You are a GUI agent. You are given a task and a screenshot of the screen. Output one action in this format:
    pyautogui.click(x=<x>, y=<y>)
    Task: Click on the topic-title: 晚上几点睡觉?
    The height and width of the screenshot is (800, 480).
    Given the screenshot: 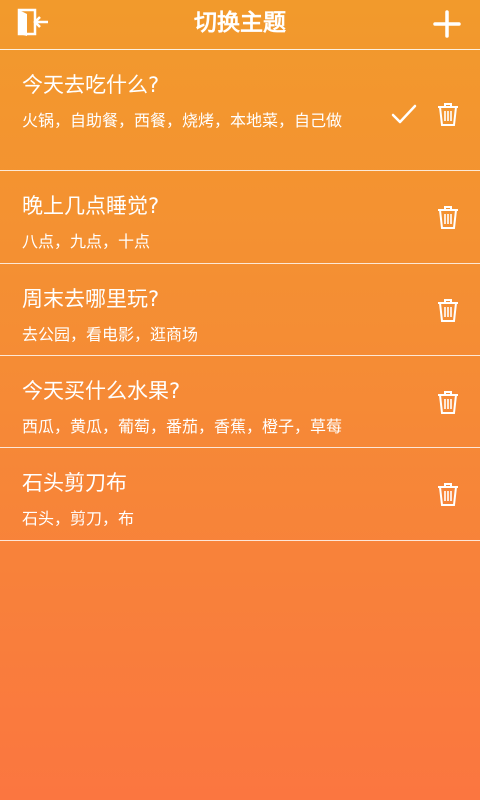 What is the action you would take?
    pyautogui.click(x=91, y=206)
    